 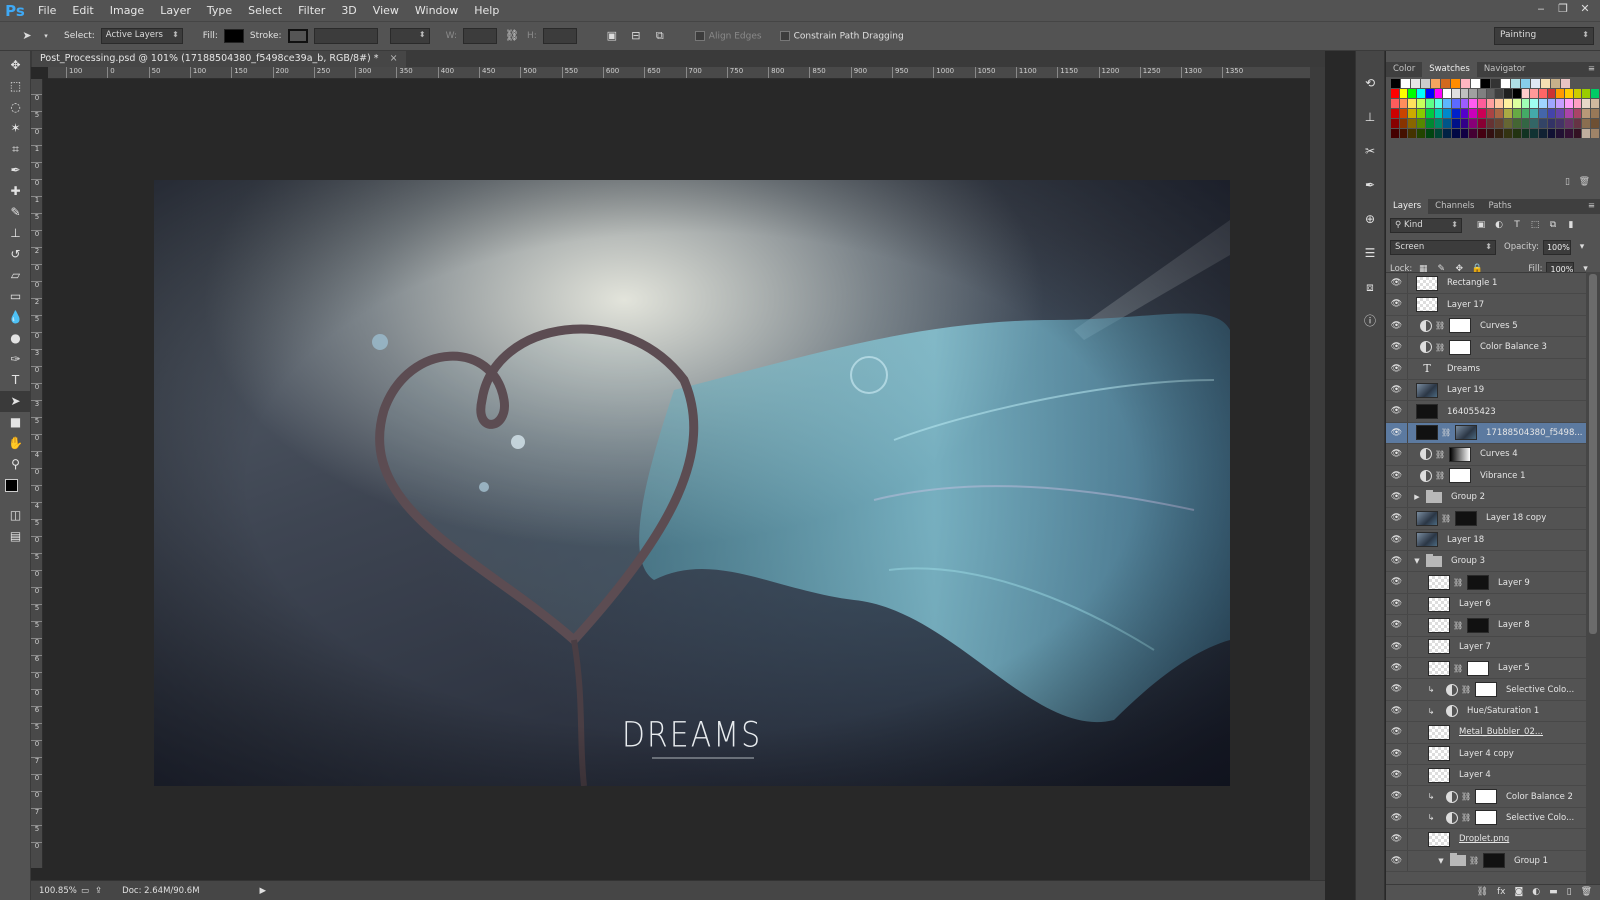 What do you see at coordinates (47, 10) in the screenshot?
I see `menu-file: File` at bounding box center [47, 10].